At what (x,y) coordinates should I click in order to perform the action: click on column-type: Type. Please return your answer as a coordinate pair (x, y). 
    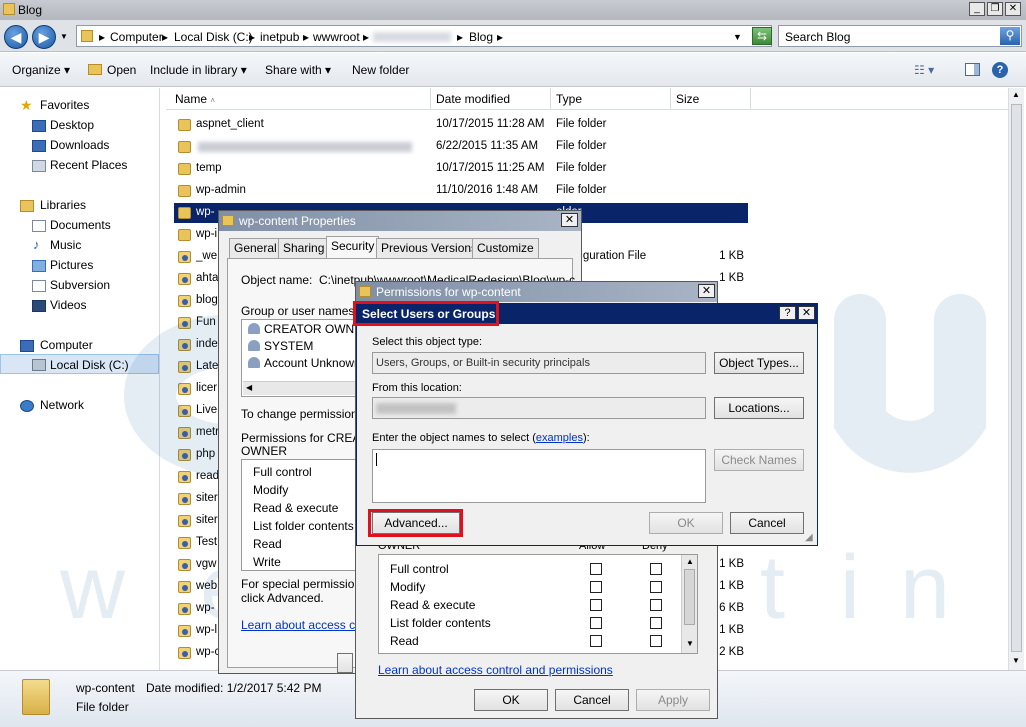
    Looking at the image, I should click on (569, 99).